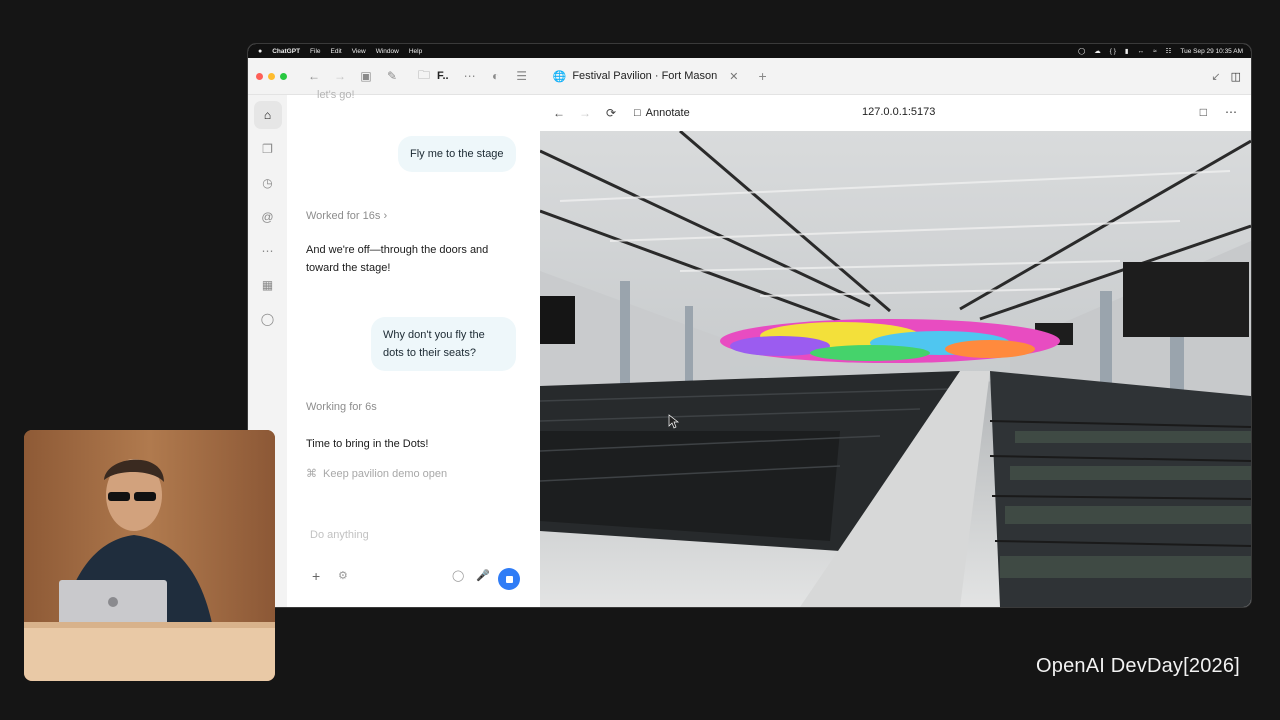 Image resolution: width=1280 pixels, height=720 pixels. I want to click on event-branding: OpenAI DevDay[2026], so click(1138, 666).